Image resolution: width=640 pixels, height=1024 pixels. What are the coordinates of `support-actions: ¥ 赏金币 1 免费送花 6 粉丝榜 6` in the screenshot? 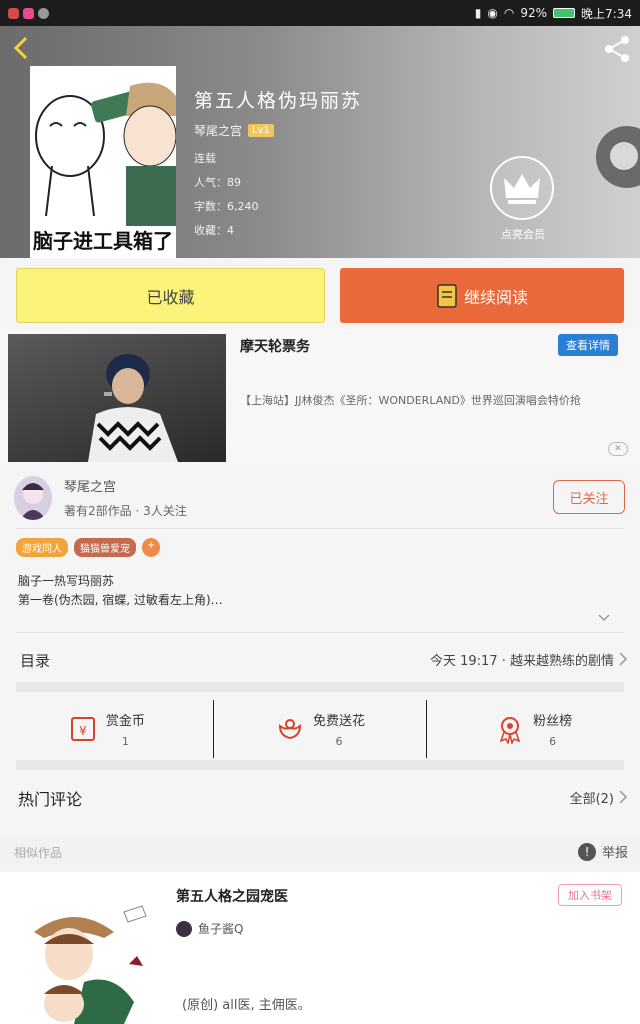 It's located at (320, 729).